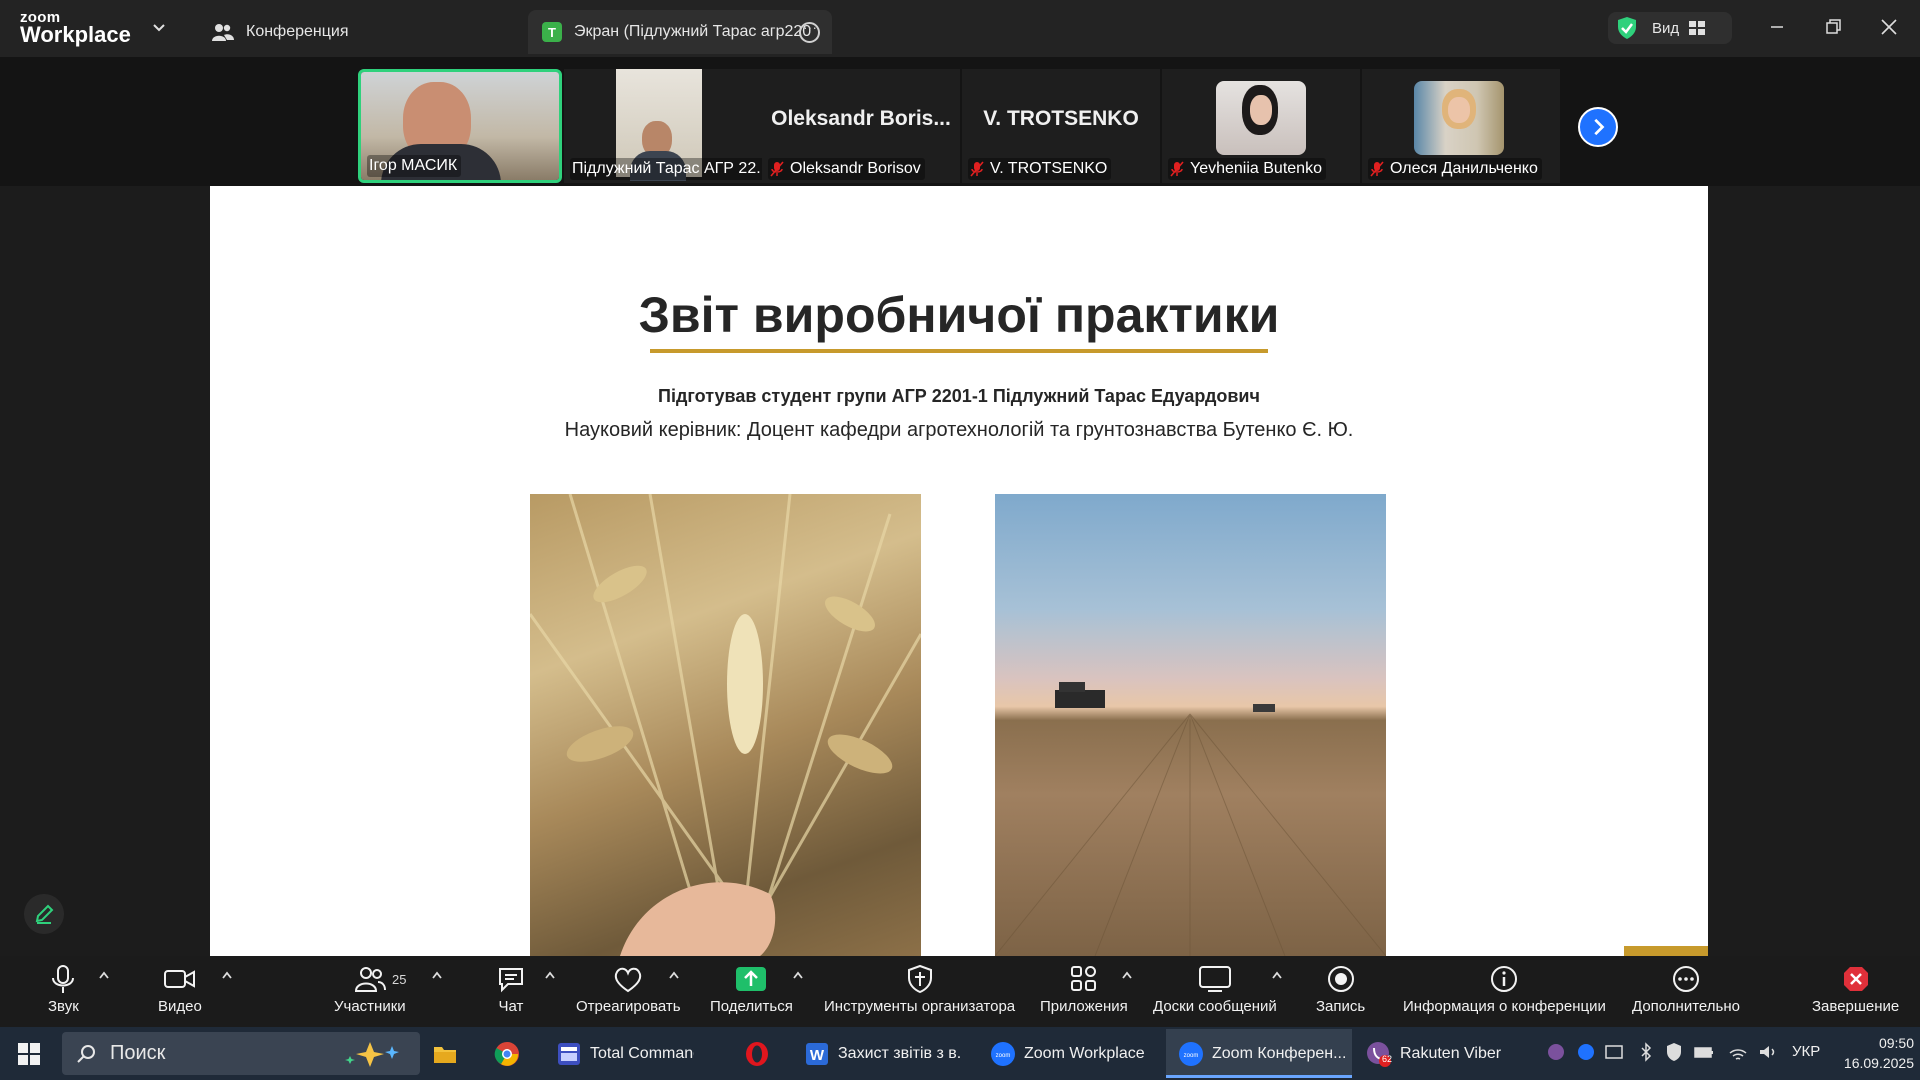 This screenshot has width=1920, height=1080. Describe the element at coordinates (63, 994) in the screenshot. I see `audio-button: Звук` at that location.